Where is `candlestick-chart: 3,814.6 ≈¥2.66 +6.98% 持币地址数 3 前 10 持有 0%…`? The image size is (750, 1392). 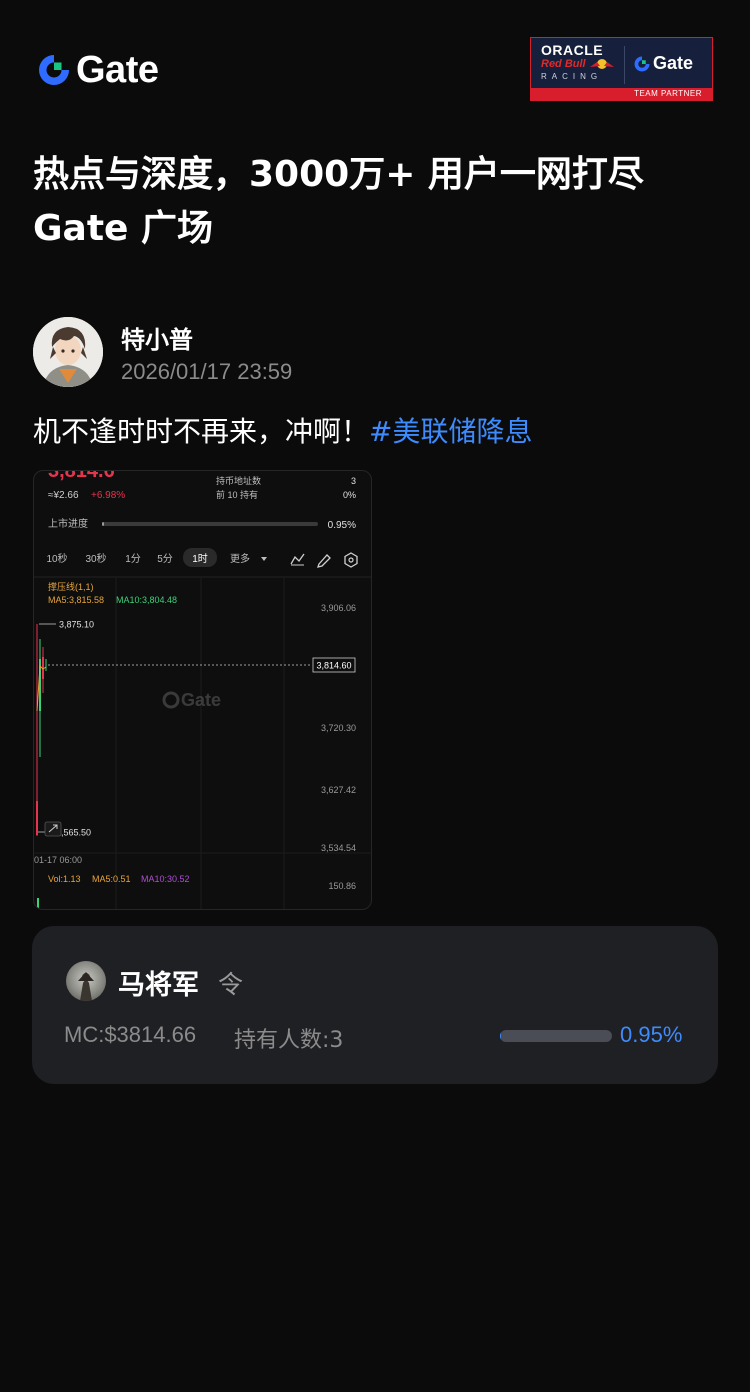
candlestick-chart: 3,814.6 ≈¥2.66 +6.98% 持币地址数 3 前 10 持有 0%… is located at coordinates (202, 690).